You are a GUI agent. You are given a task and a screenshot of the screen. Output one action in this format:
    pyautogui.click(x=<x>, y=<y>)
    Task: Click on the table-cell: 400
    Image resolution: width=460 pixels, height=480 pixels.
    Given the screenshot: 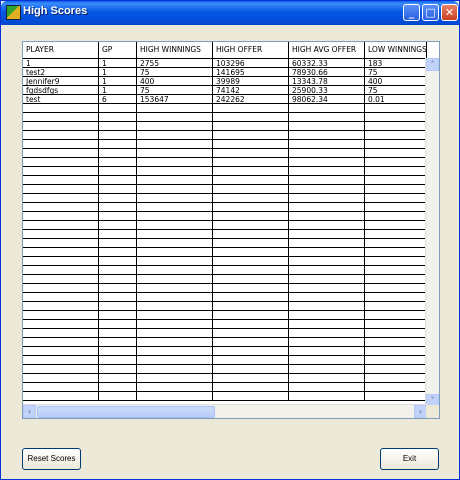 What is the action you would take?
    pyautogui.click(x=175, y=81)
    